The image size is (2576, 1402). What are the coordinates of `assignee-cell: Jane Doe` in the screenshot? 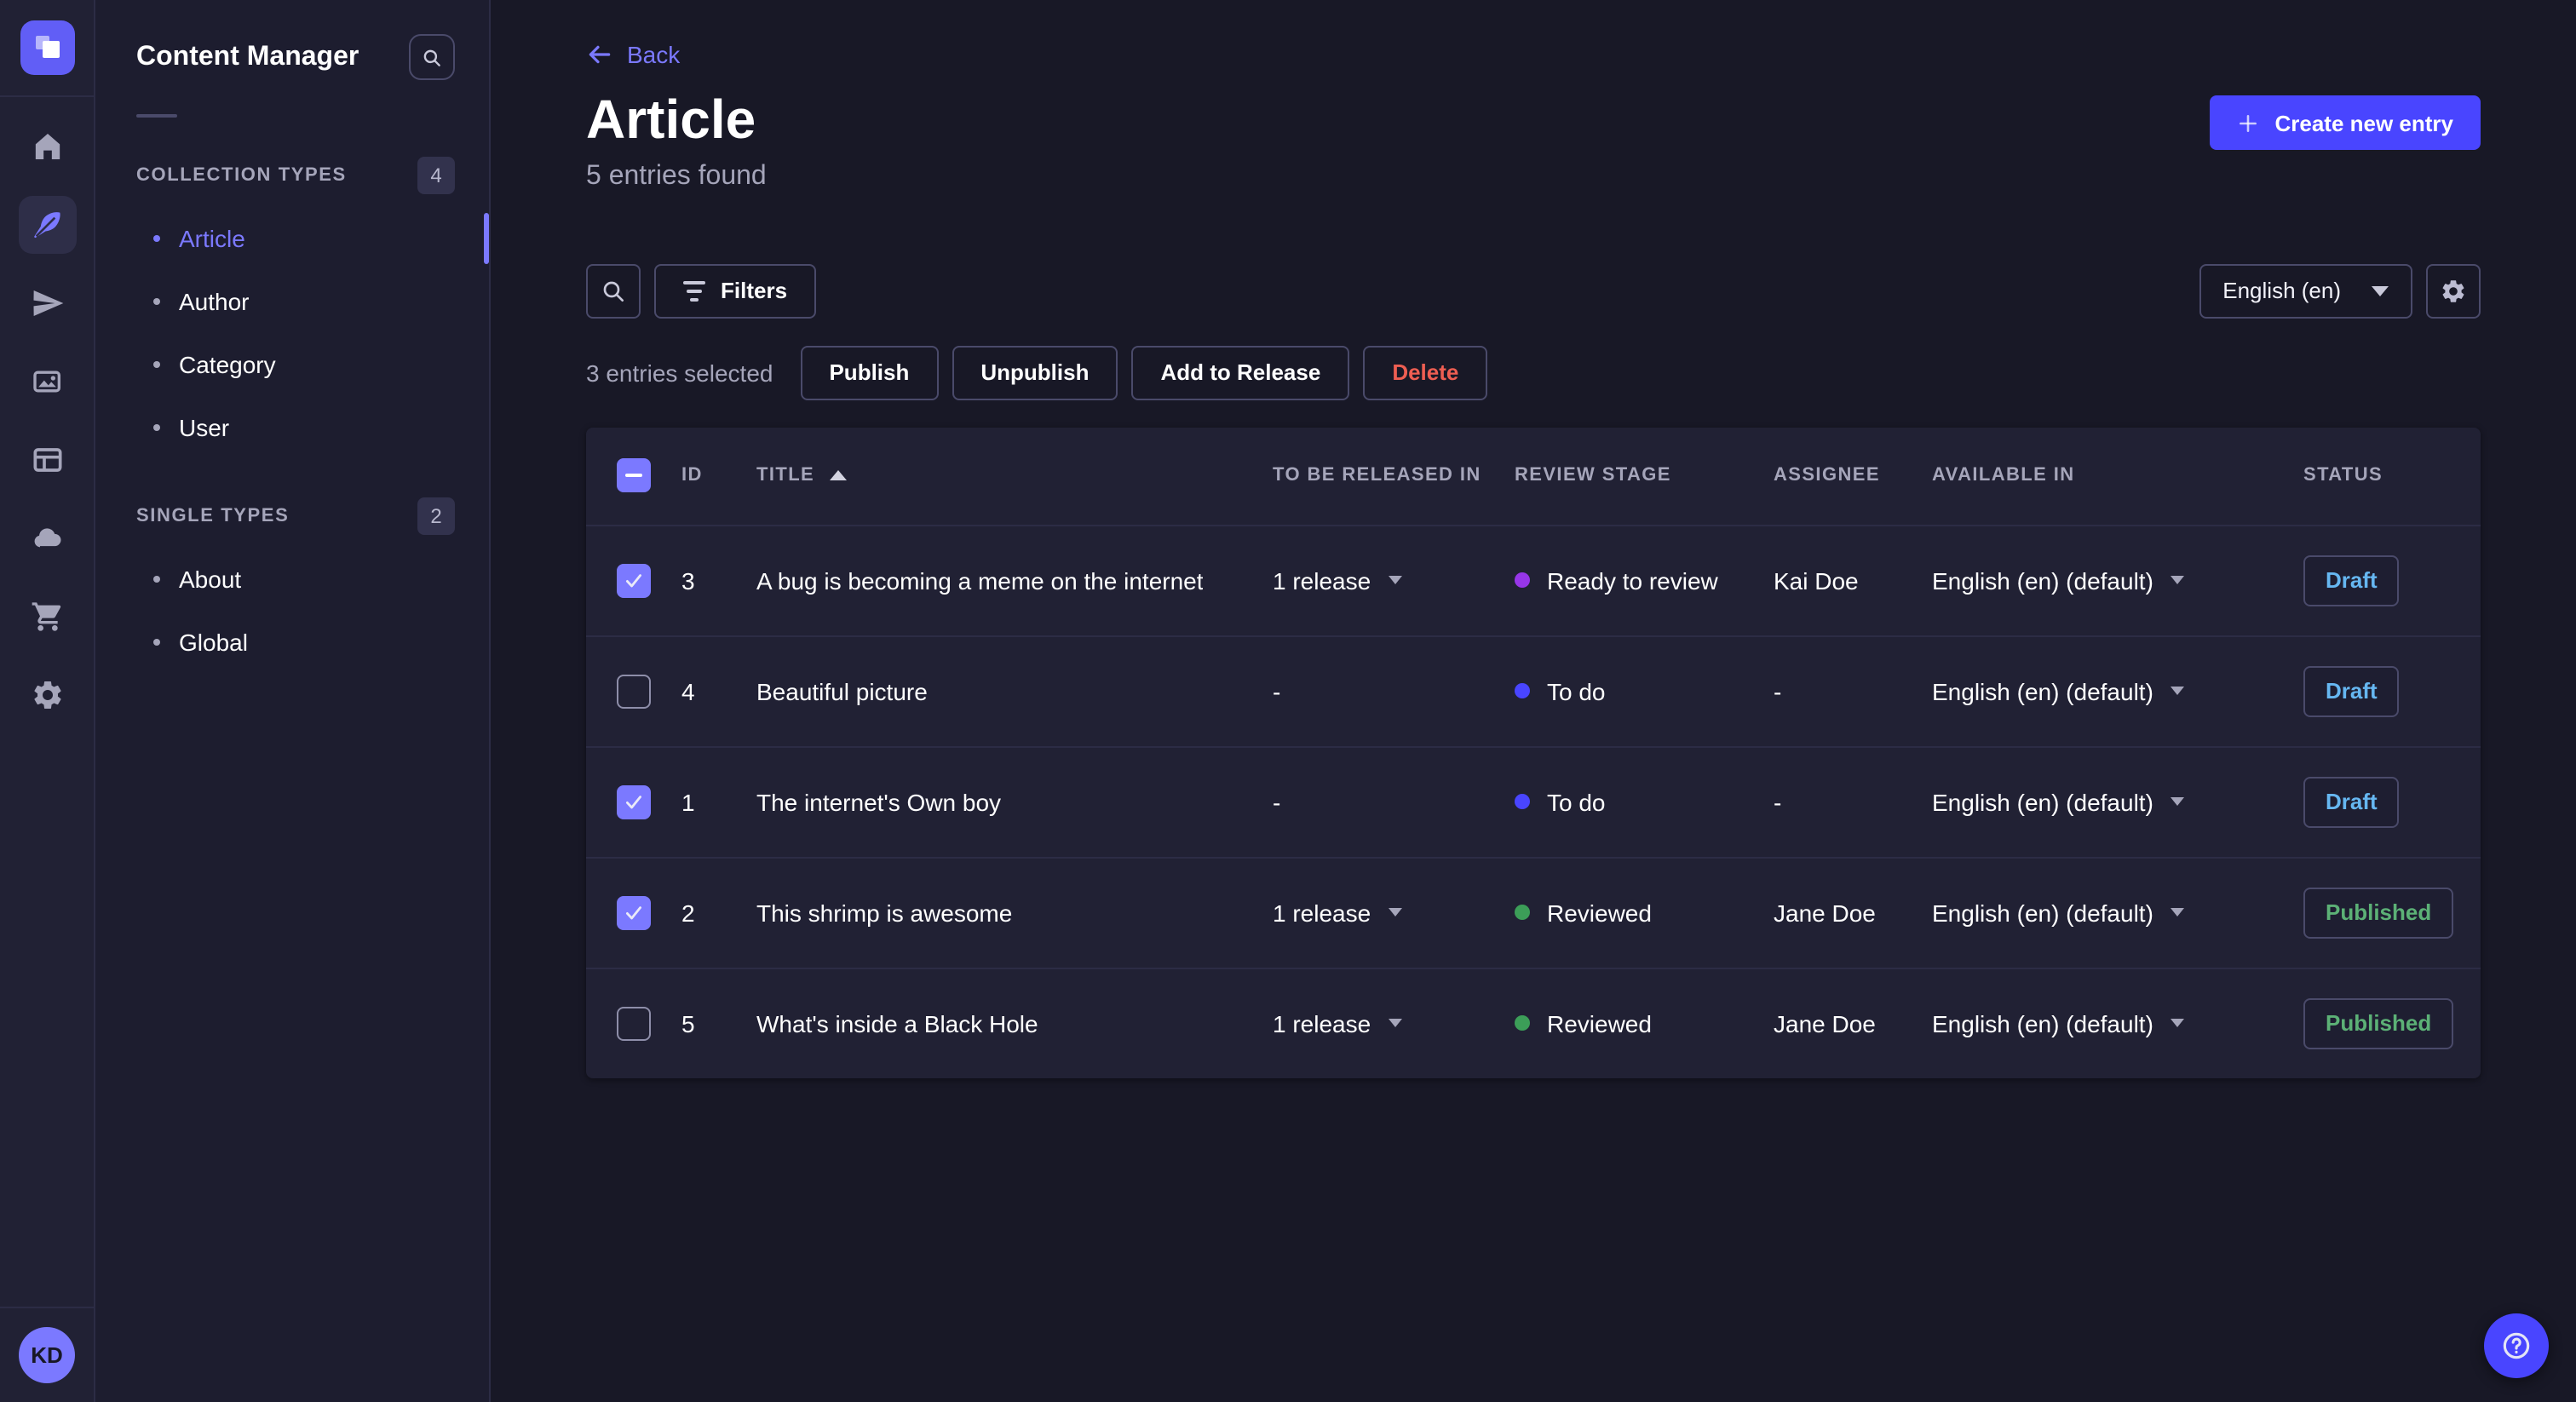 It's located at (1825, 1023).